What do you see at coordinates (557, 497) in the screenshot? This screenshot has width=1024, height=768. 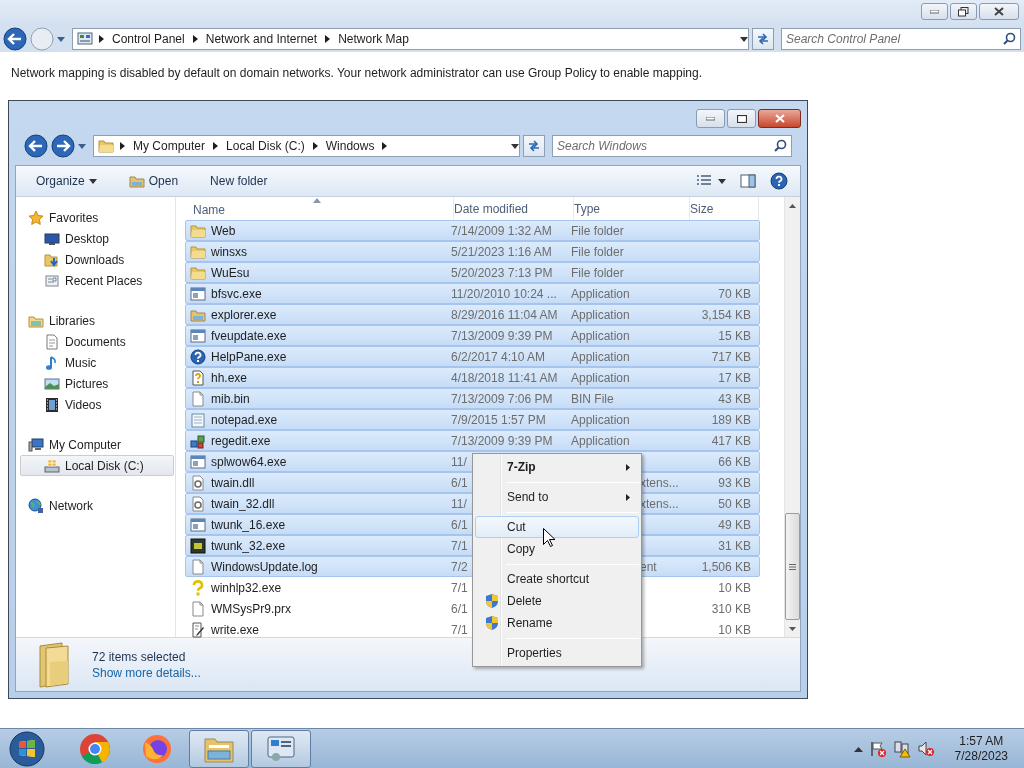 I see `menu-item: Send to` at bounding box center [557, 497].